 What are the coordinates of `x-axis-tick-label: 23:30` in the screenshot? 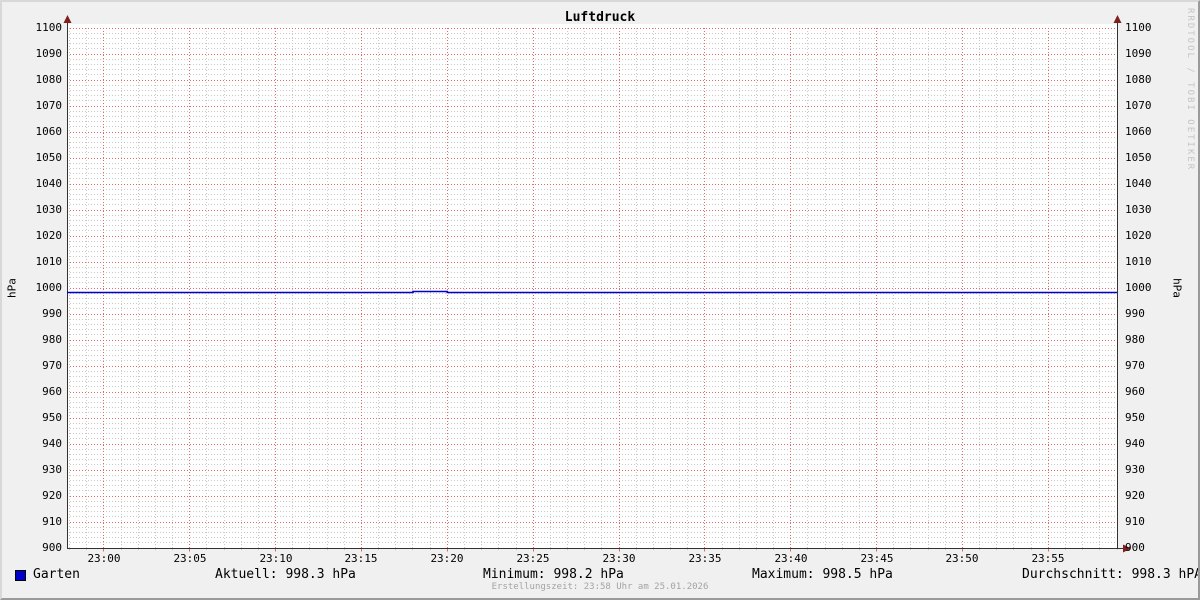 It's located at (619, 558).